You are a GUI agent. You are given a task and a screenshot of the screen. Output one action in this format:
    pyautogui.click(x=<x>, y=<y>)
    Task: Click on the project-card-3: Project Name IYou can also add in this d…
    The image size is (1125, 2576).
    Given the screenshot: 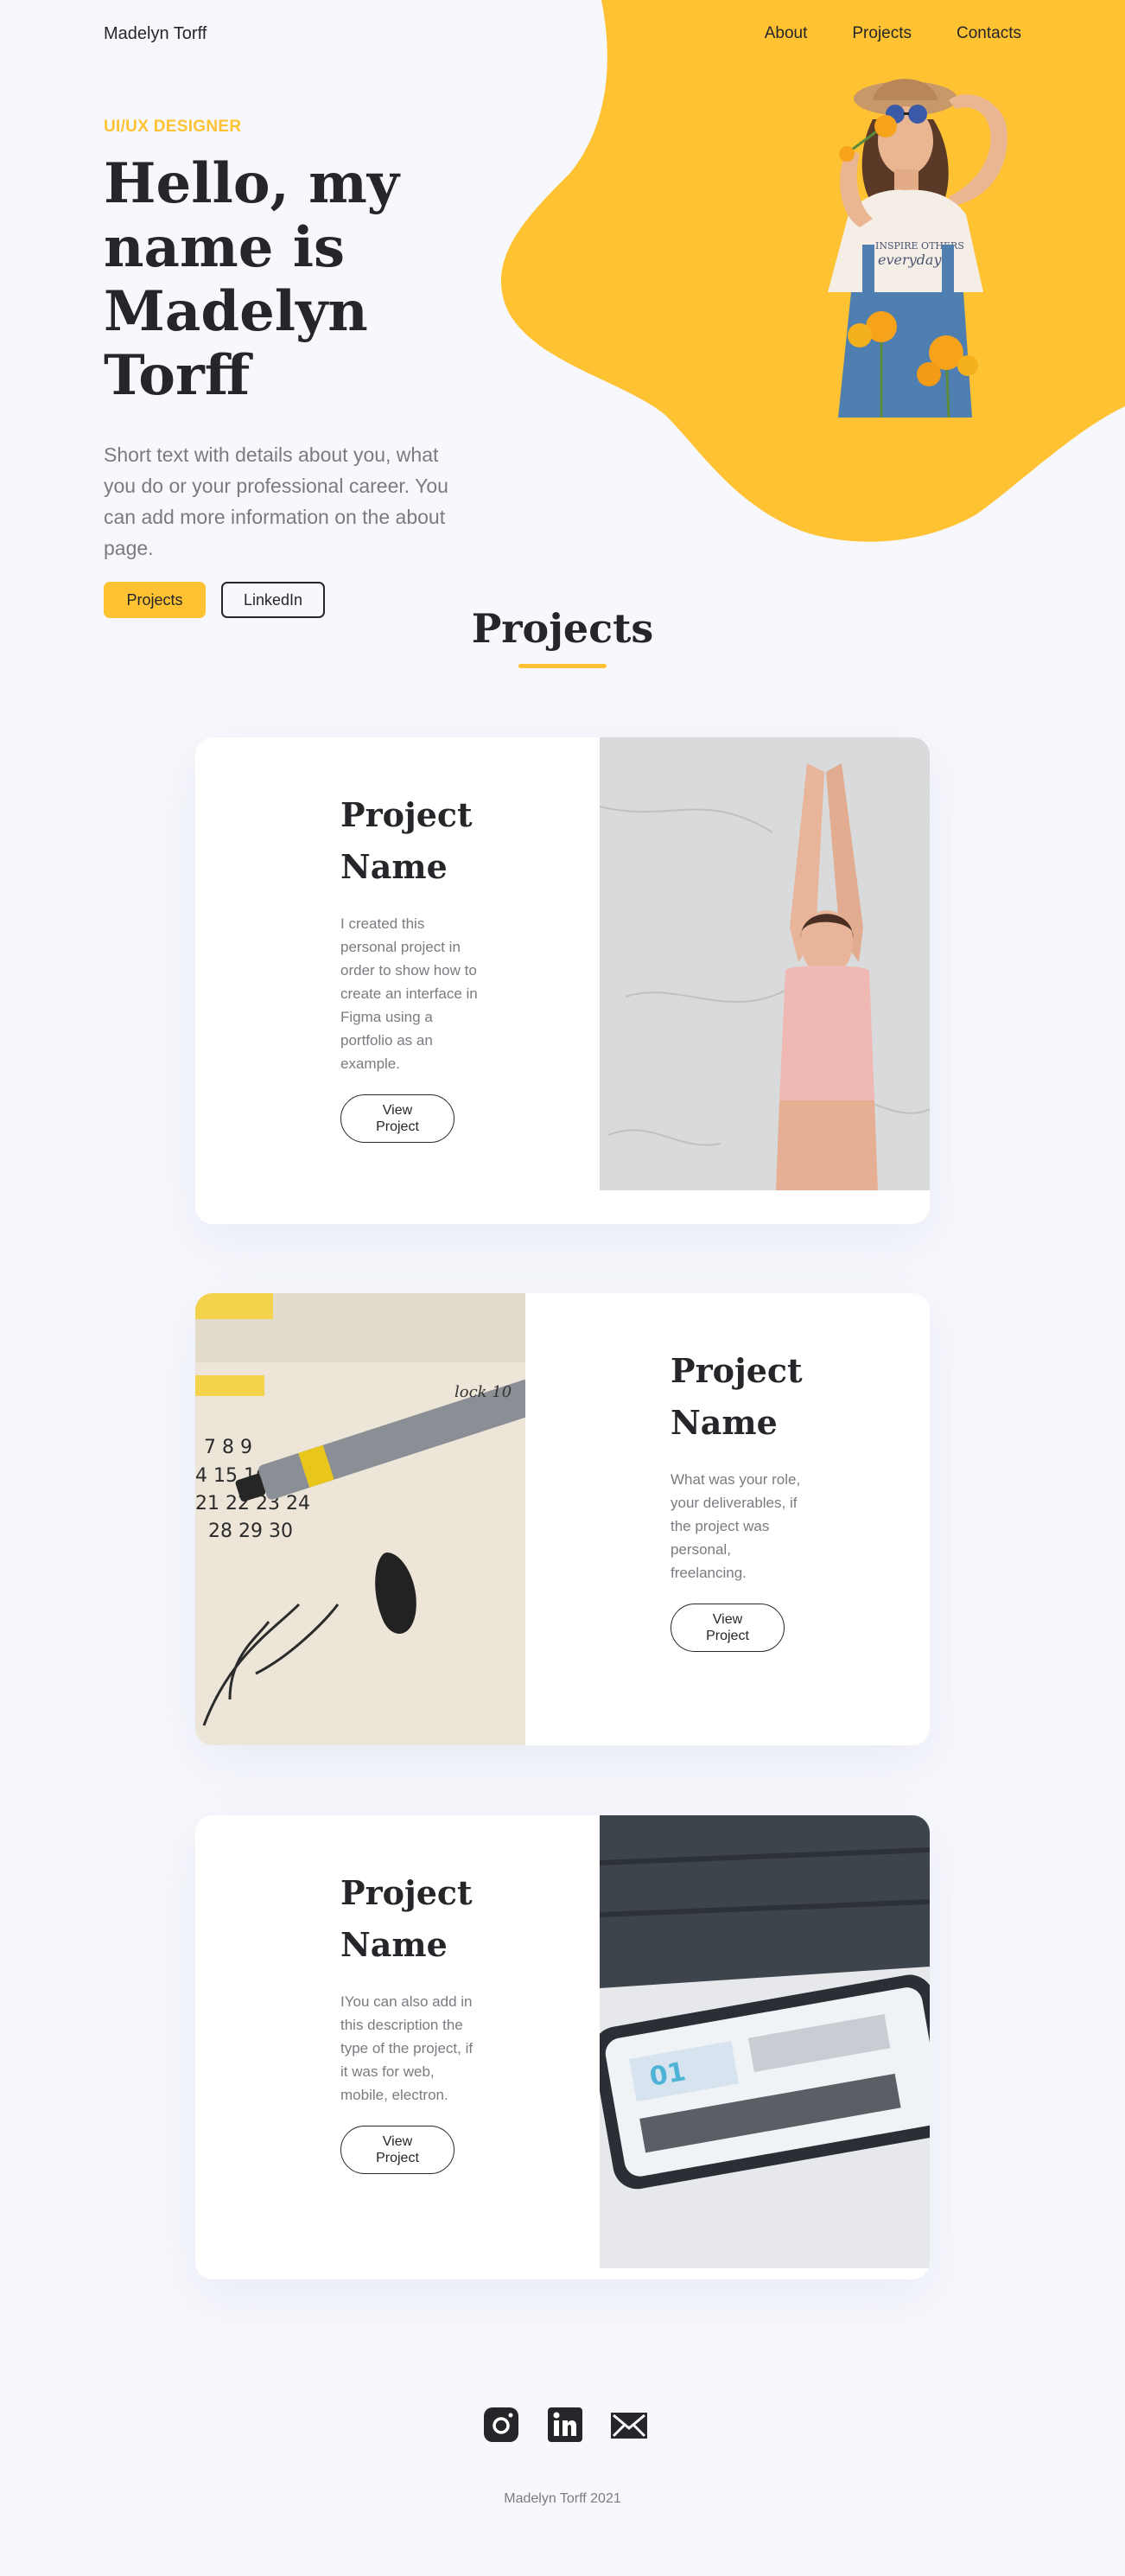 What is the action you would take?
    pyautogui.click(x=562, y=2047)
    